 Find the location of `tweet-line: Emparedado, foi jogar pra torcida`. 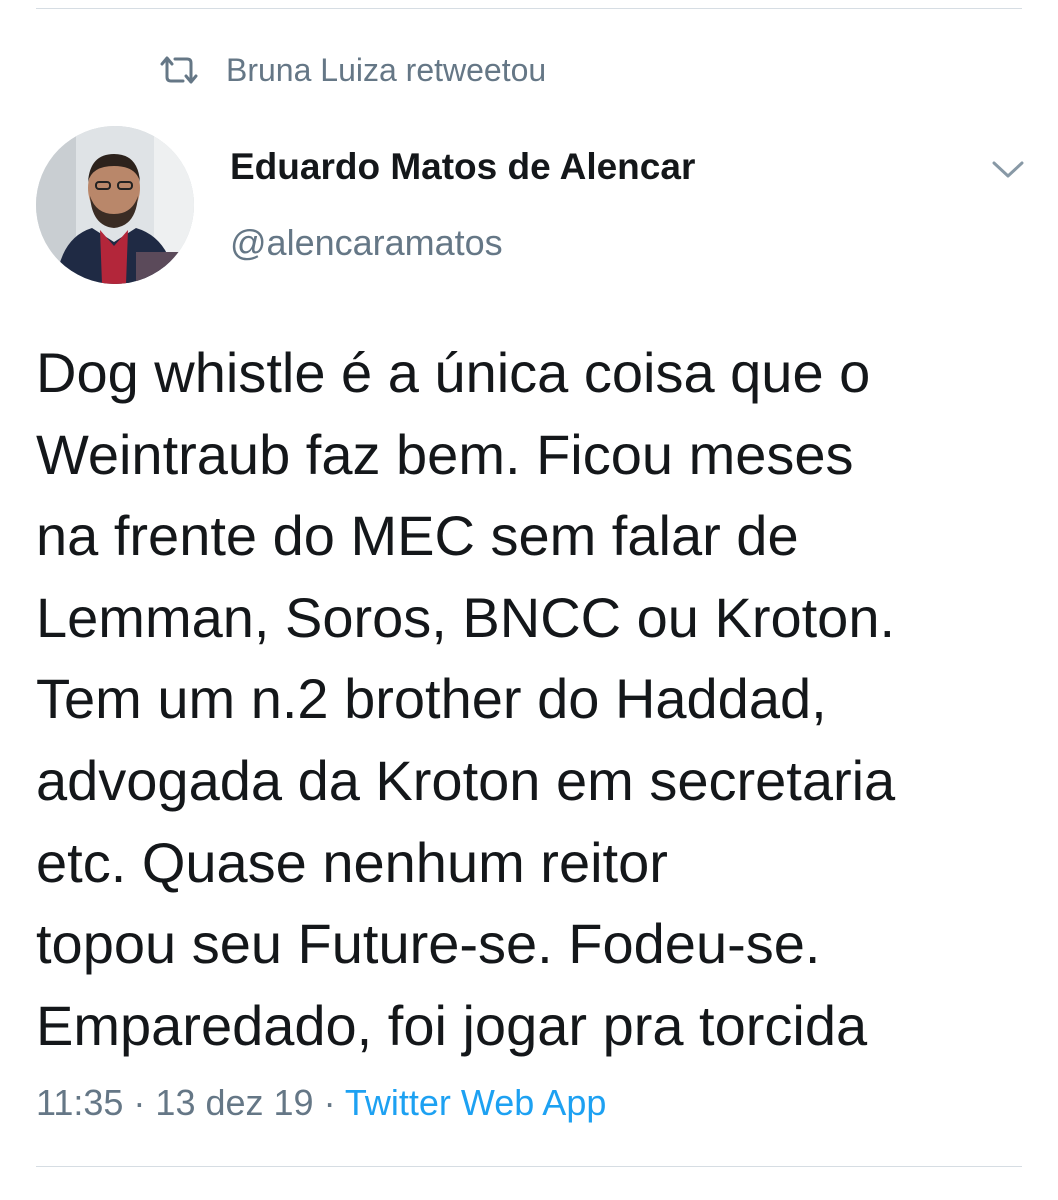

tweet-line: Emparedado, foi jogar pra torcida is located at coordinates (452, 1025).